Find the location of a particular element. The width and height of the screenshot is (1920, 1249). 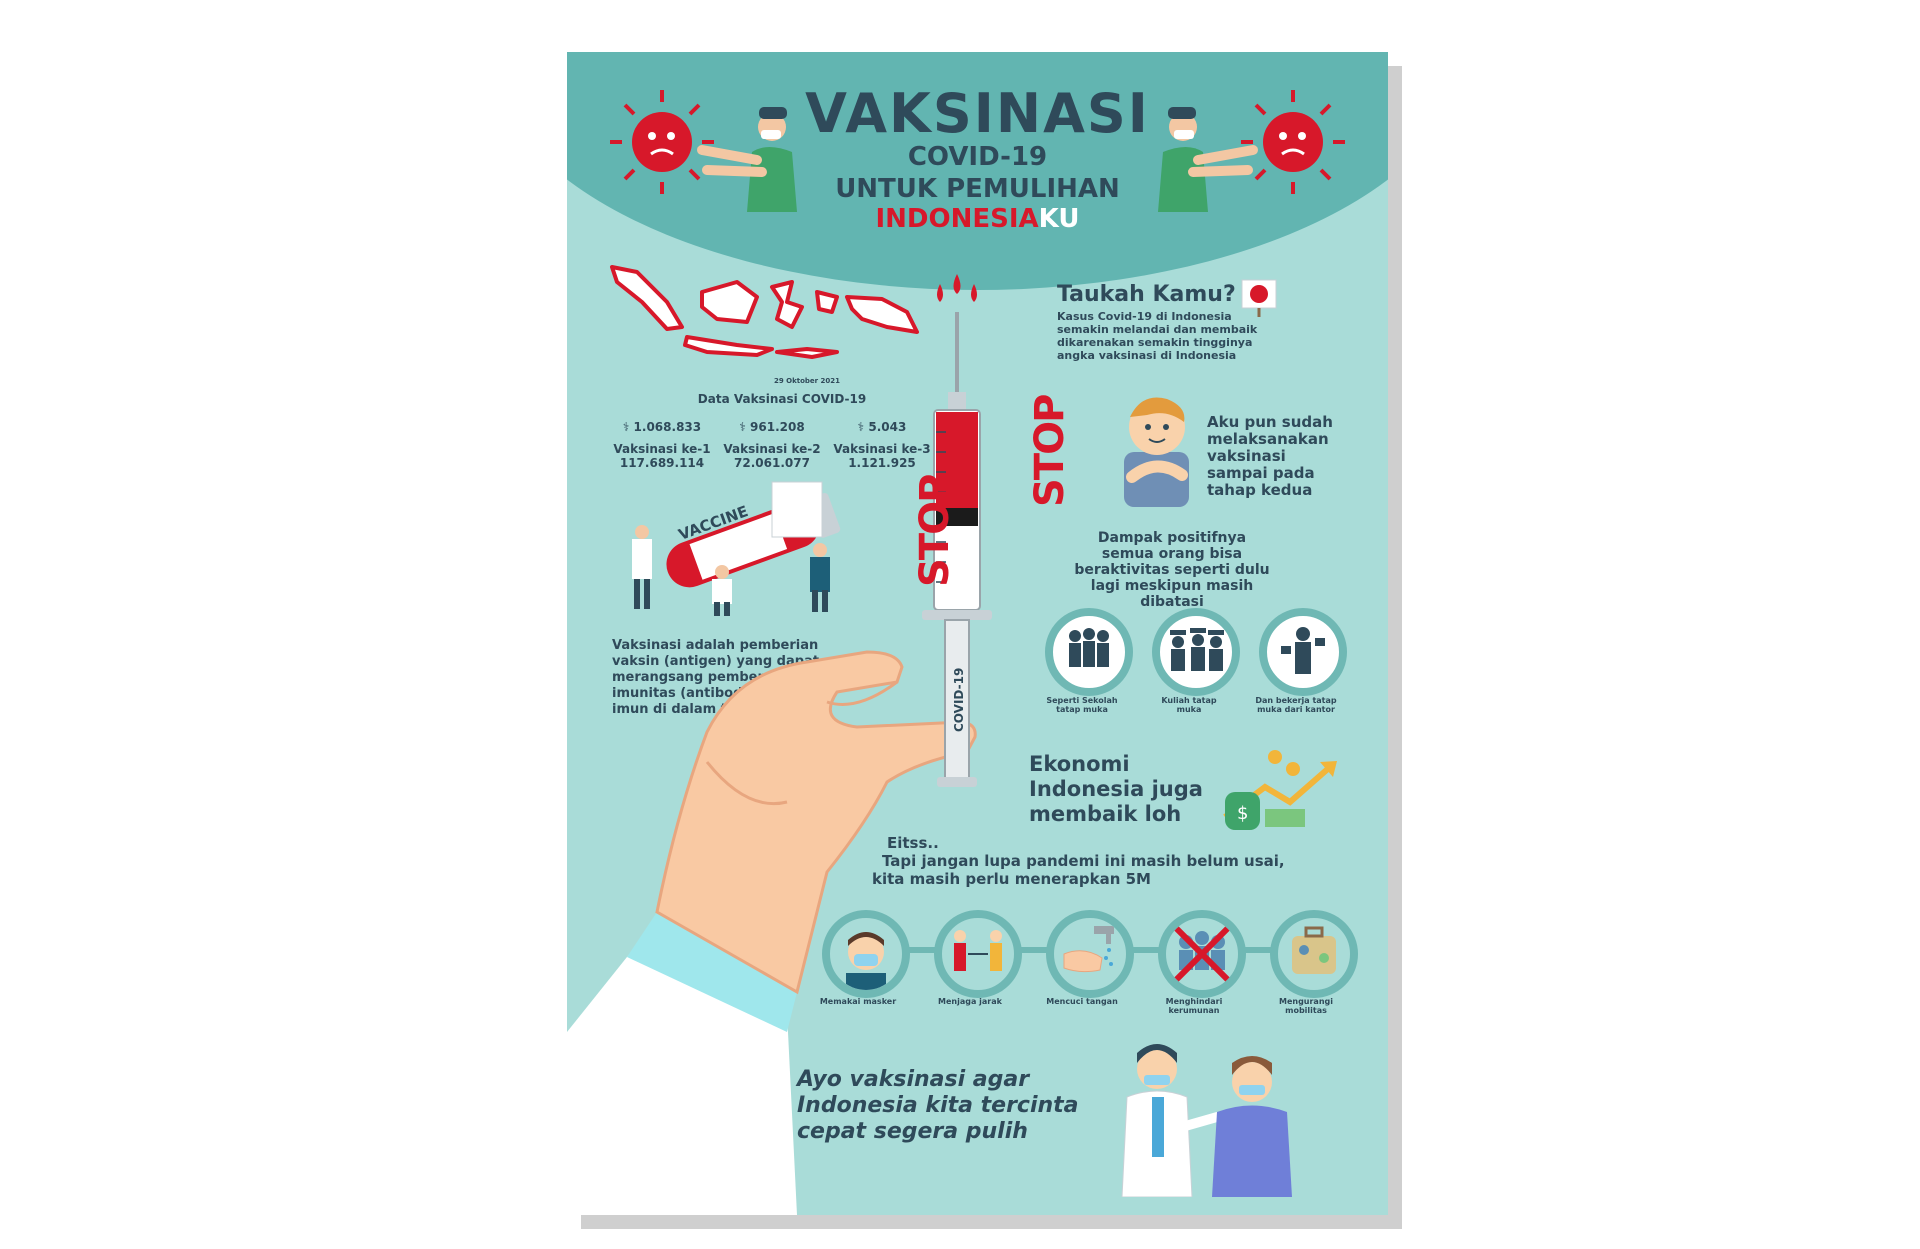

luggage-icon is located at coordinates (1314, 950).